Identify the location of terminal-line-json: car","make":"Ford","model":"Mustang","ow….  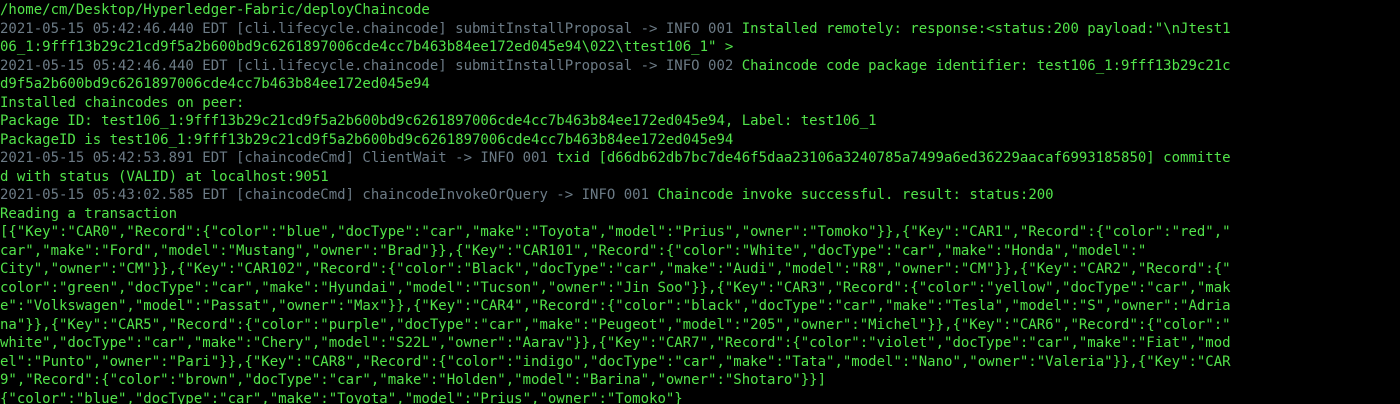
(700, 251).